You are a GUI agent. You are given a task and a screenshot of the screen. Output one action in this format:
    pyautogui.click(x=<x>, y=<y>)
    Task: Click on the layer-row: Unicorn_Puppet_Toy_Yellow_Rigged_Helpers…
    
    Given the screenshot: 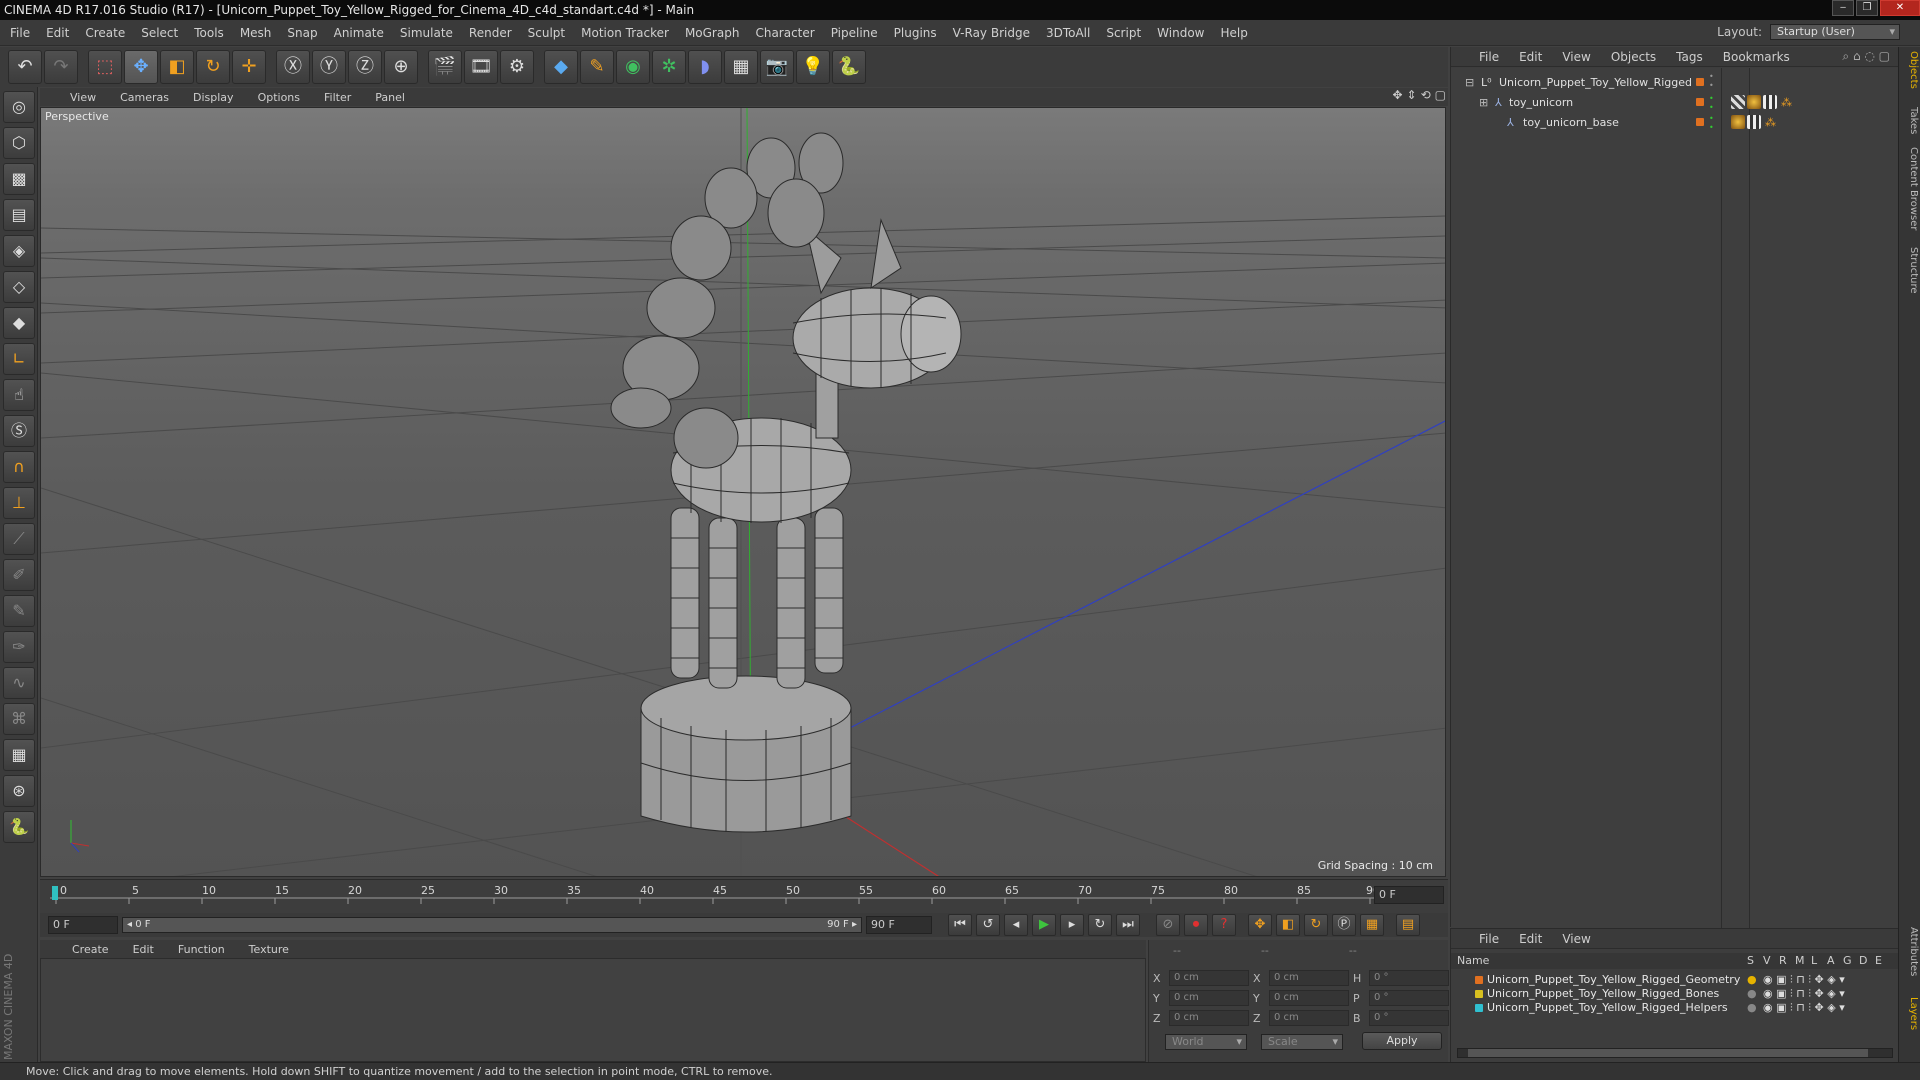 What is the action you would take?
    pyautogui.click(x=1675, y=1008)
    